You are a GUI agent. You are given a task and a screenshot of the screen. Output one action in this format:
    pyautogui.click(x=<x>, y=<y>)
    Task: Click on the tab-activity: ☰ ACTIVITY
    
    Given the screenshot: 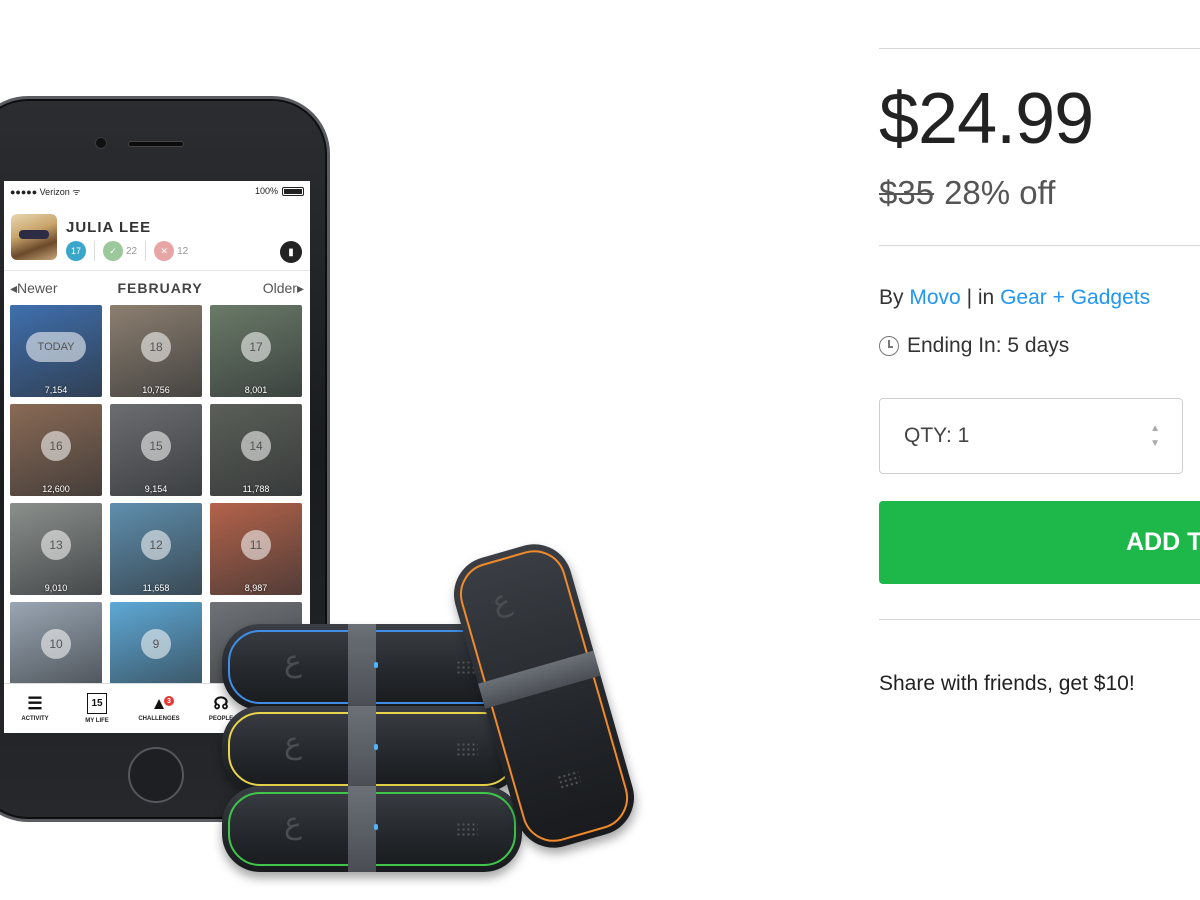 What is the action you would take?
    pyautogui.click(x=35, y=708)
    